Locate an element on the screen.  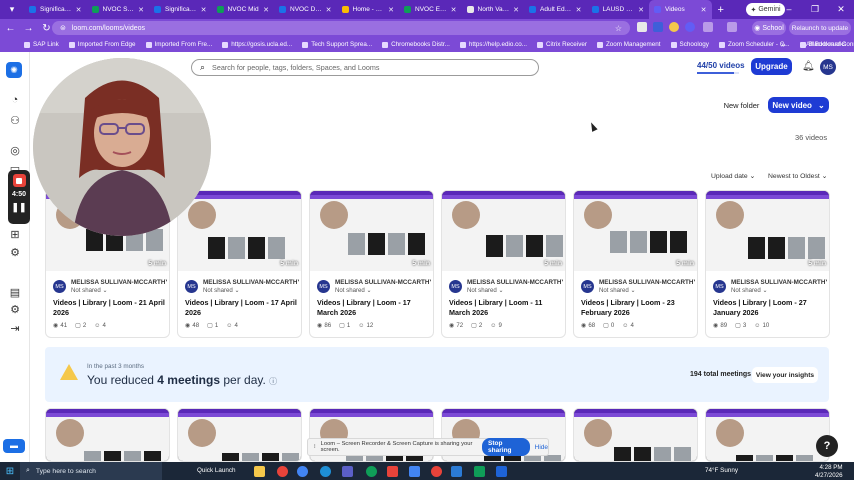
site-info-icon: ⊜ is located at coordinates (63, 28).